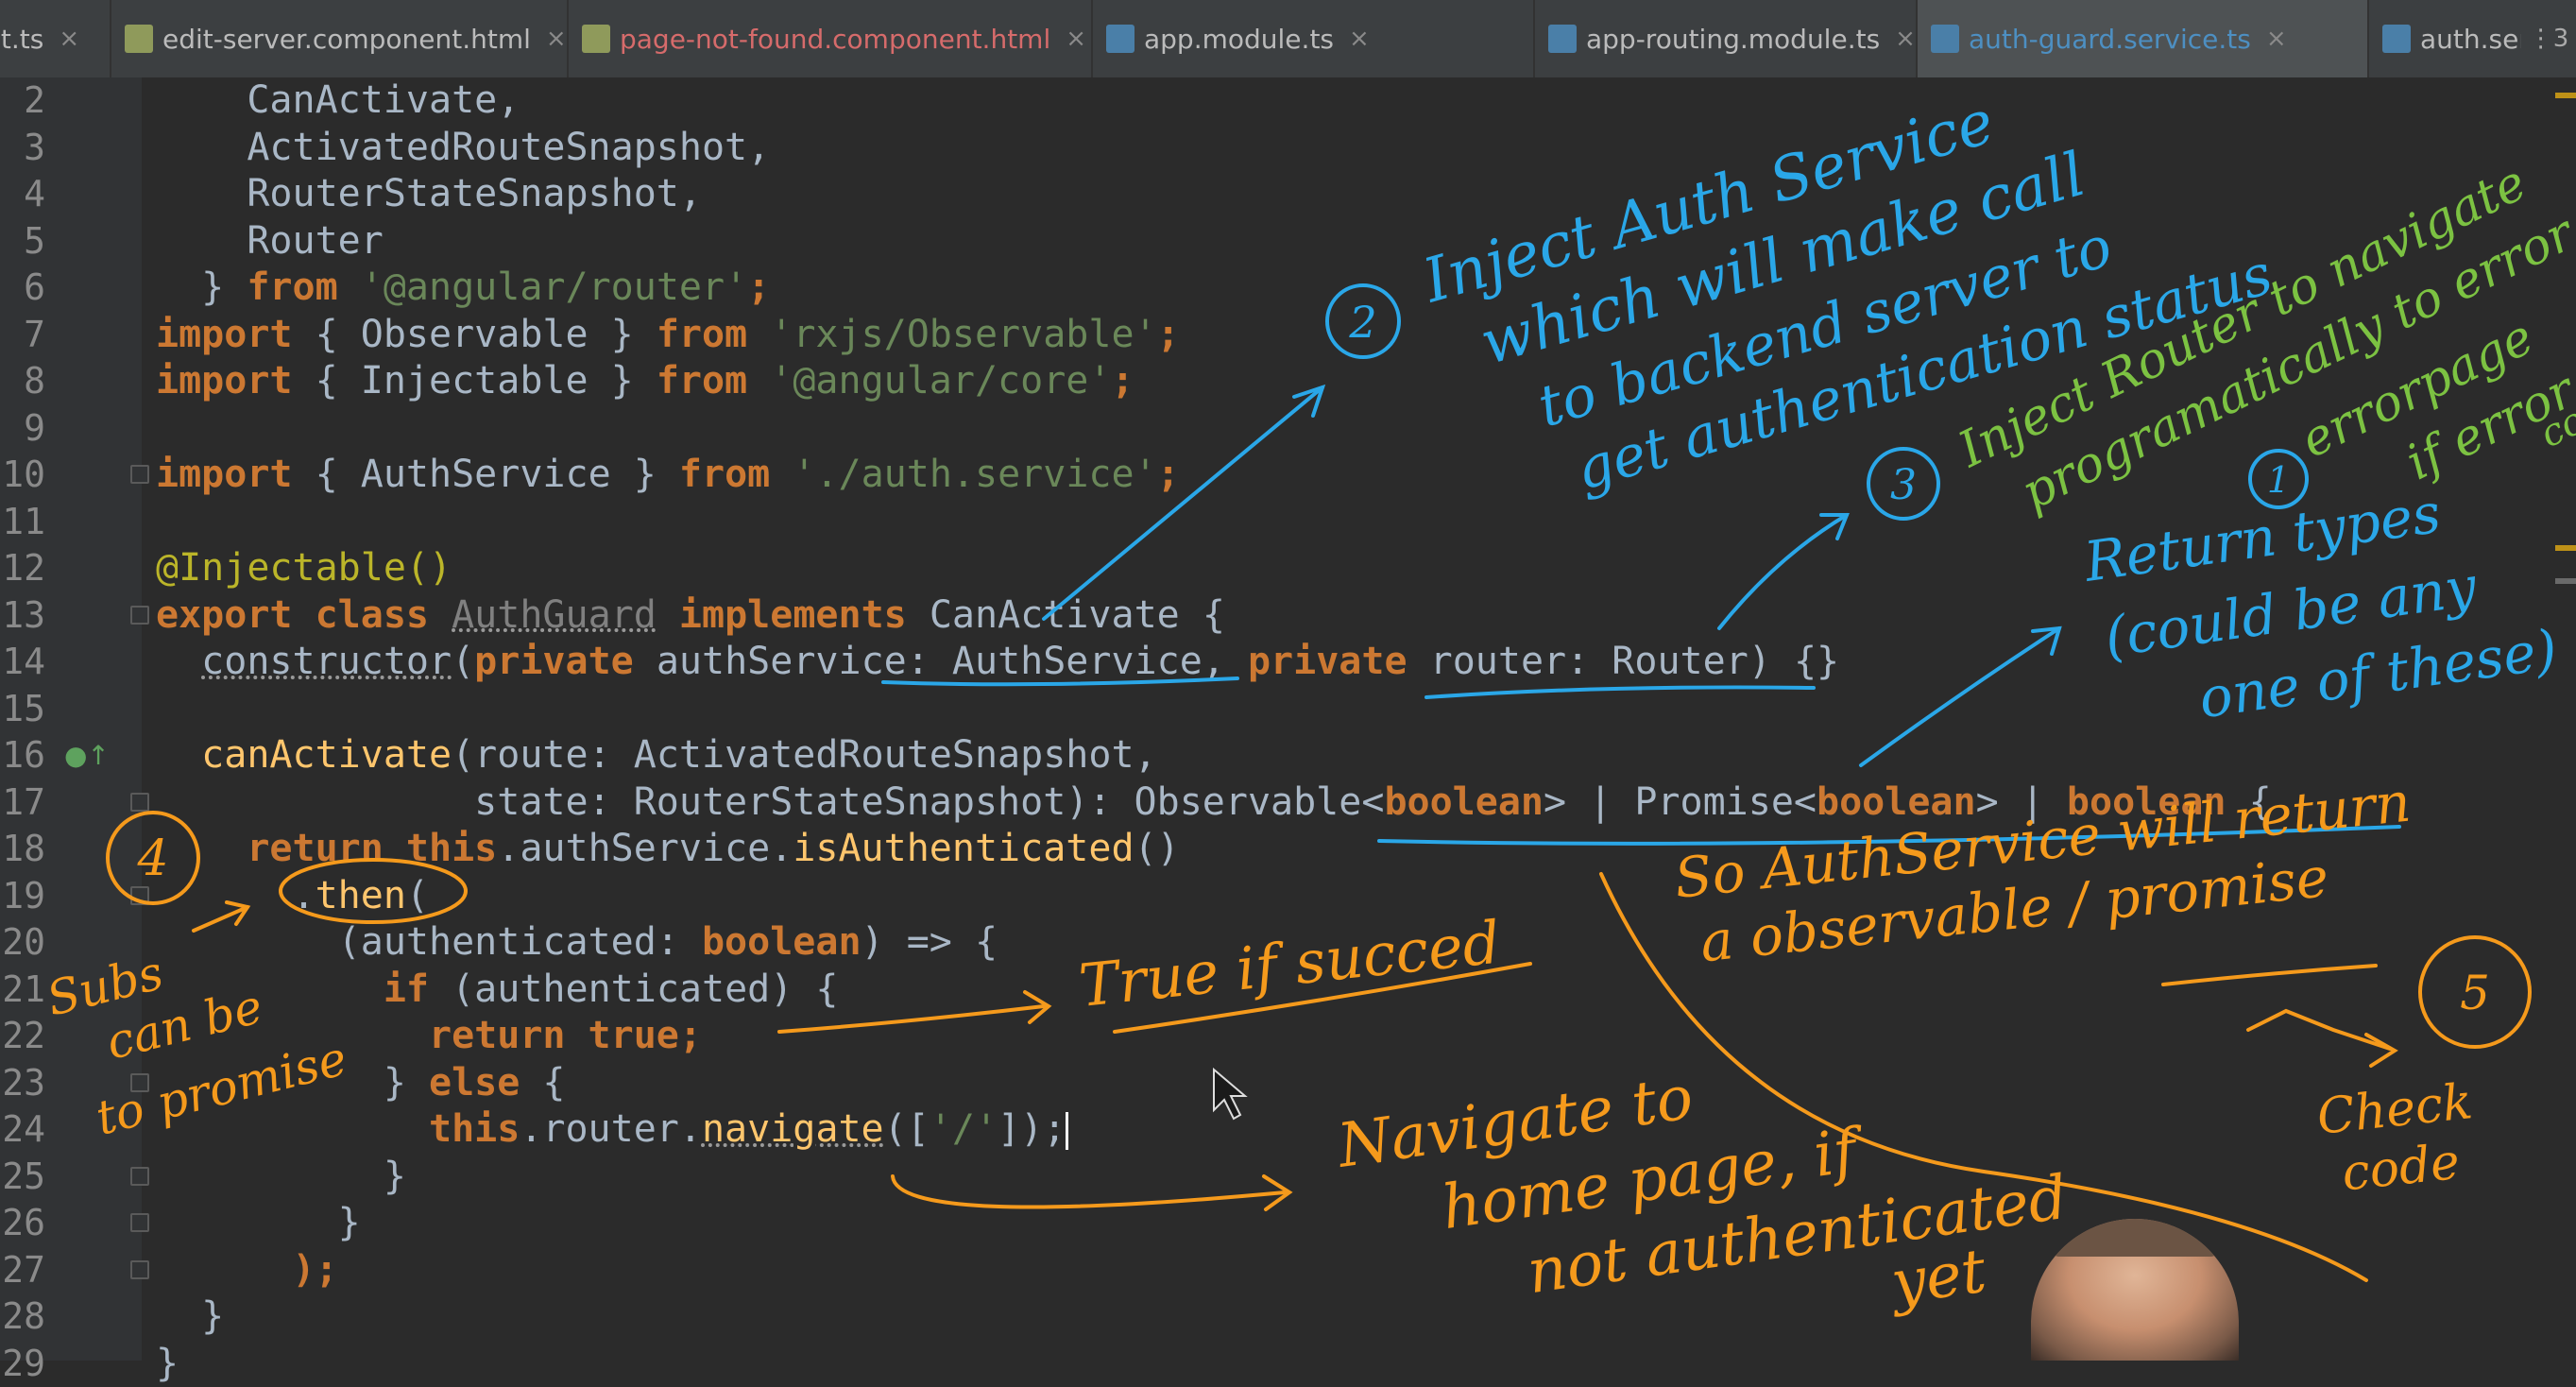 The image size is (2576, 1387). What do you see at coordinates (2143, 38) in the screenshot?
I see `tab-5: auth-guard.service.ts×` at bounding box center [2143, 38].